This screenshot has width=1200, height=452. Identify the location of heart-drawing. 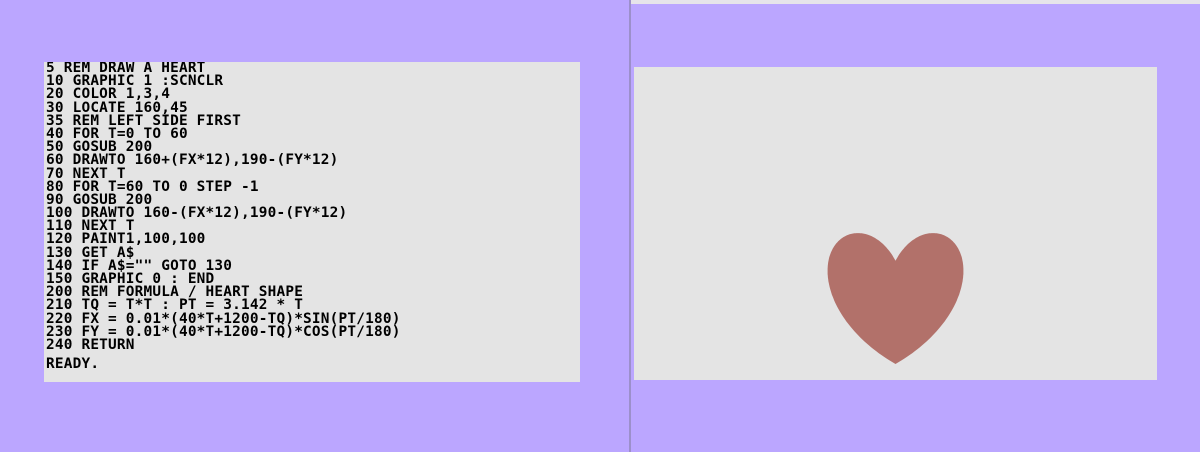
(895, 298).